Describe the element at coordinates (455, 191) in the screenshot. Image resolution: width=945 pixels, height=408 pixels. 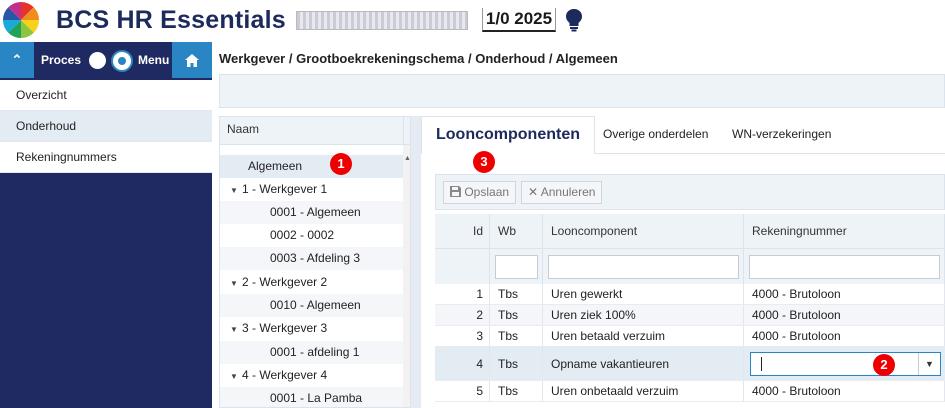
I see `floppy-disk-icon` at that location.